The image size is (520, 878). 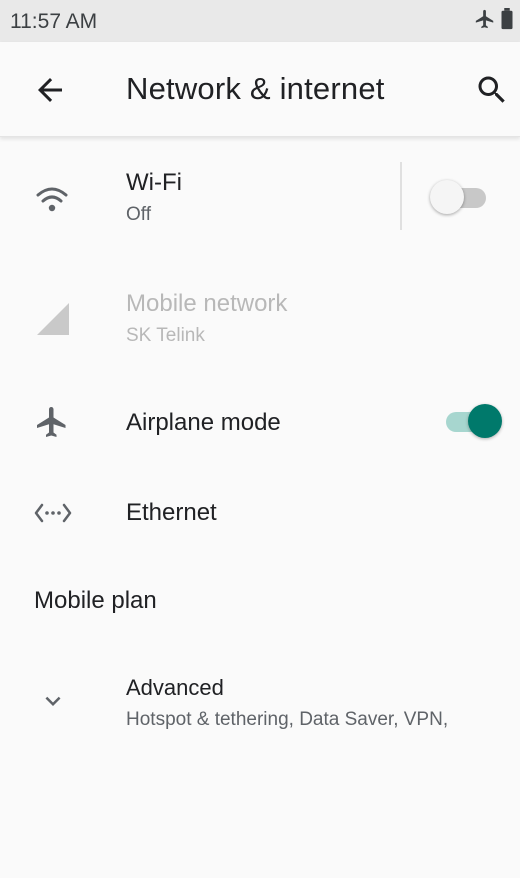 I want to click on airplane-mode-toggle-thumb, so click(x=485, y=421).